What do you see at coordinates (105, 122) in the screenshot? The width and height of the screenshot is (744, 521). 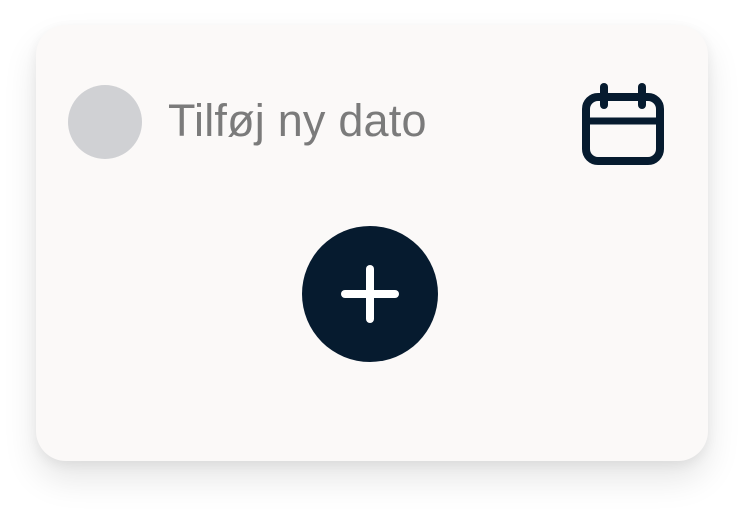 I see `select-radio` at bounding box center [105, 122].